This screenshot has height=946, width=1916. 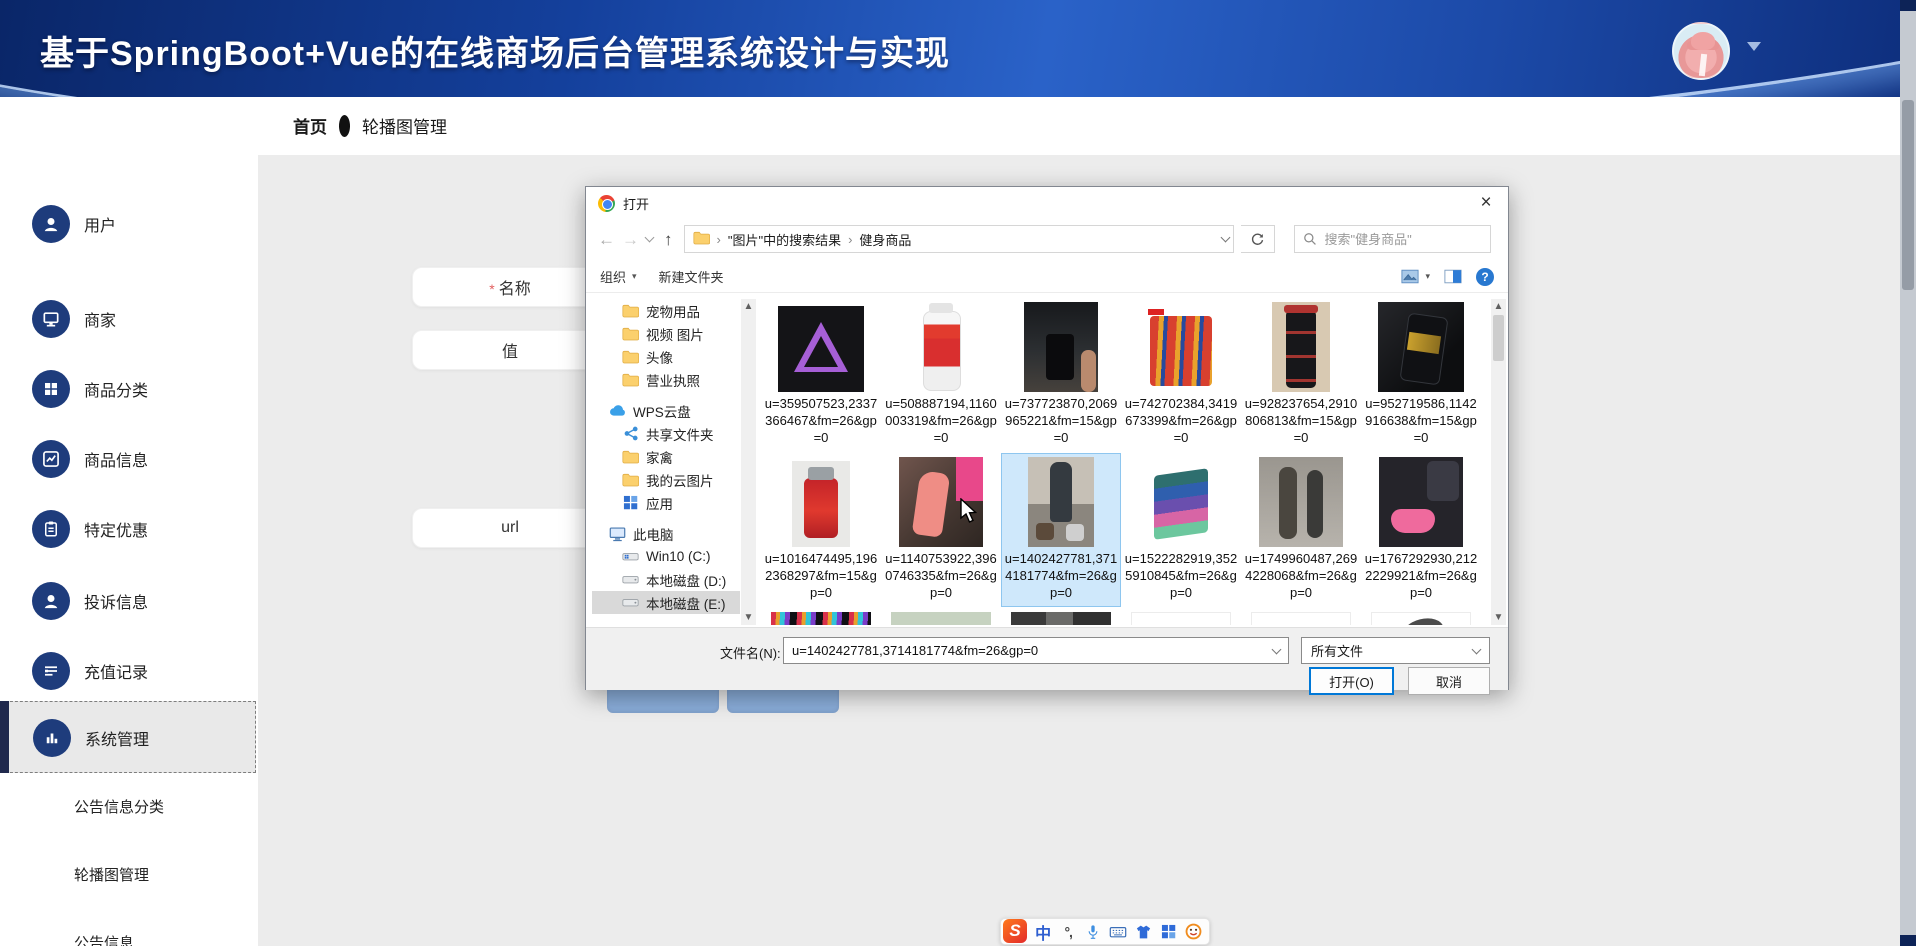 What do you see at coordinates (129, 319) in the screenshot?
I see `sidebar-item: 商家` at bounding box center [129, 319].